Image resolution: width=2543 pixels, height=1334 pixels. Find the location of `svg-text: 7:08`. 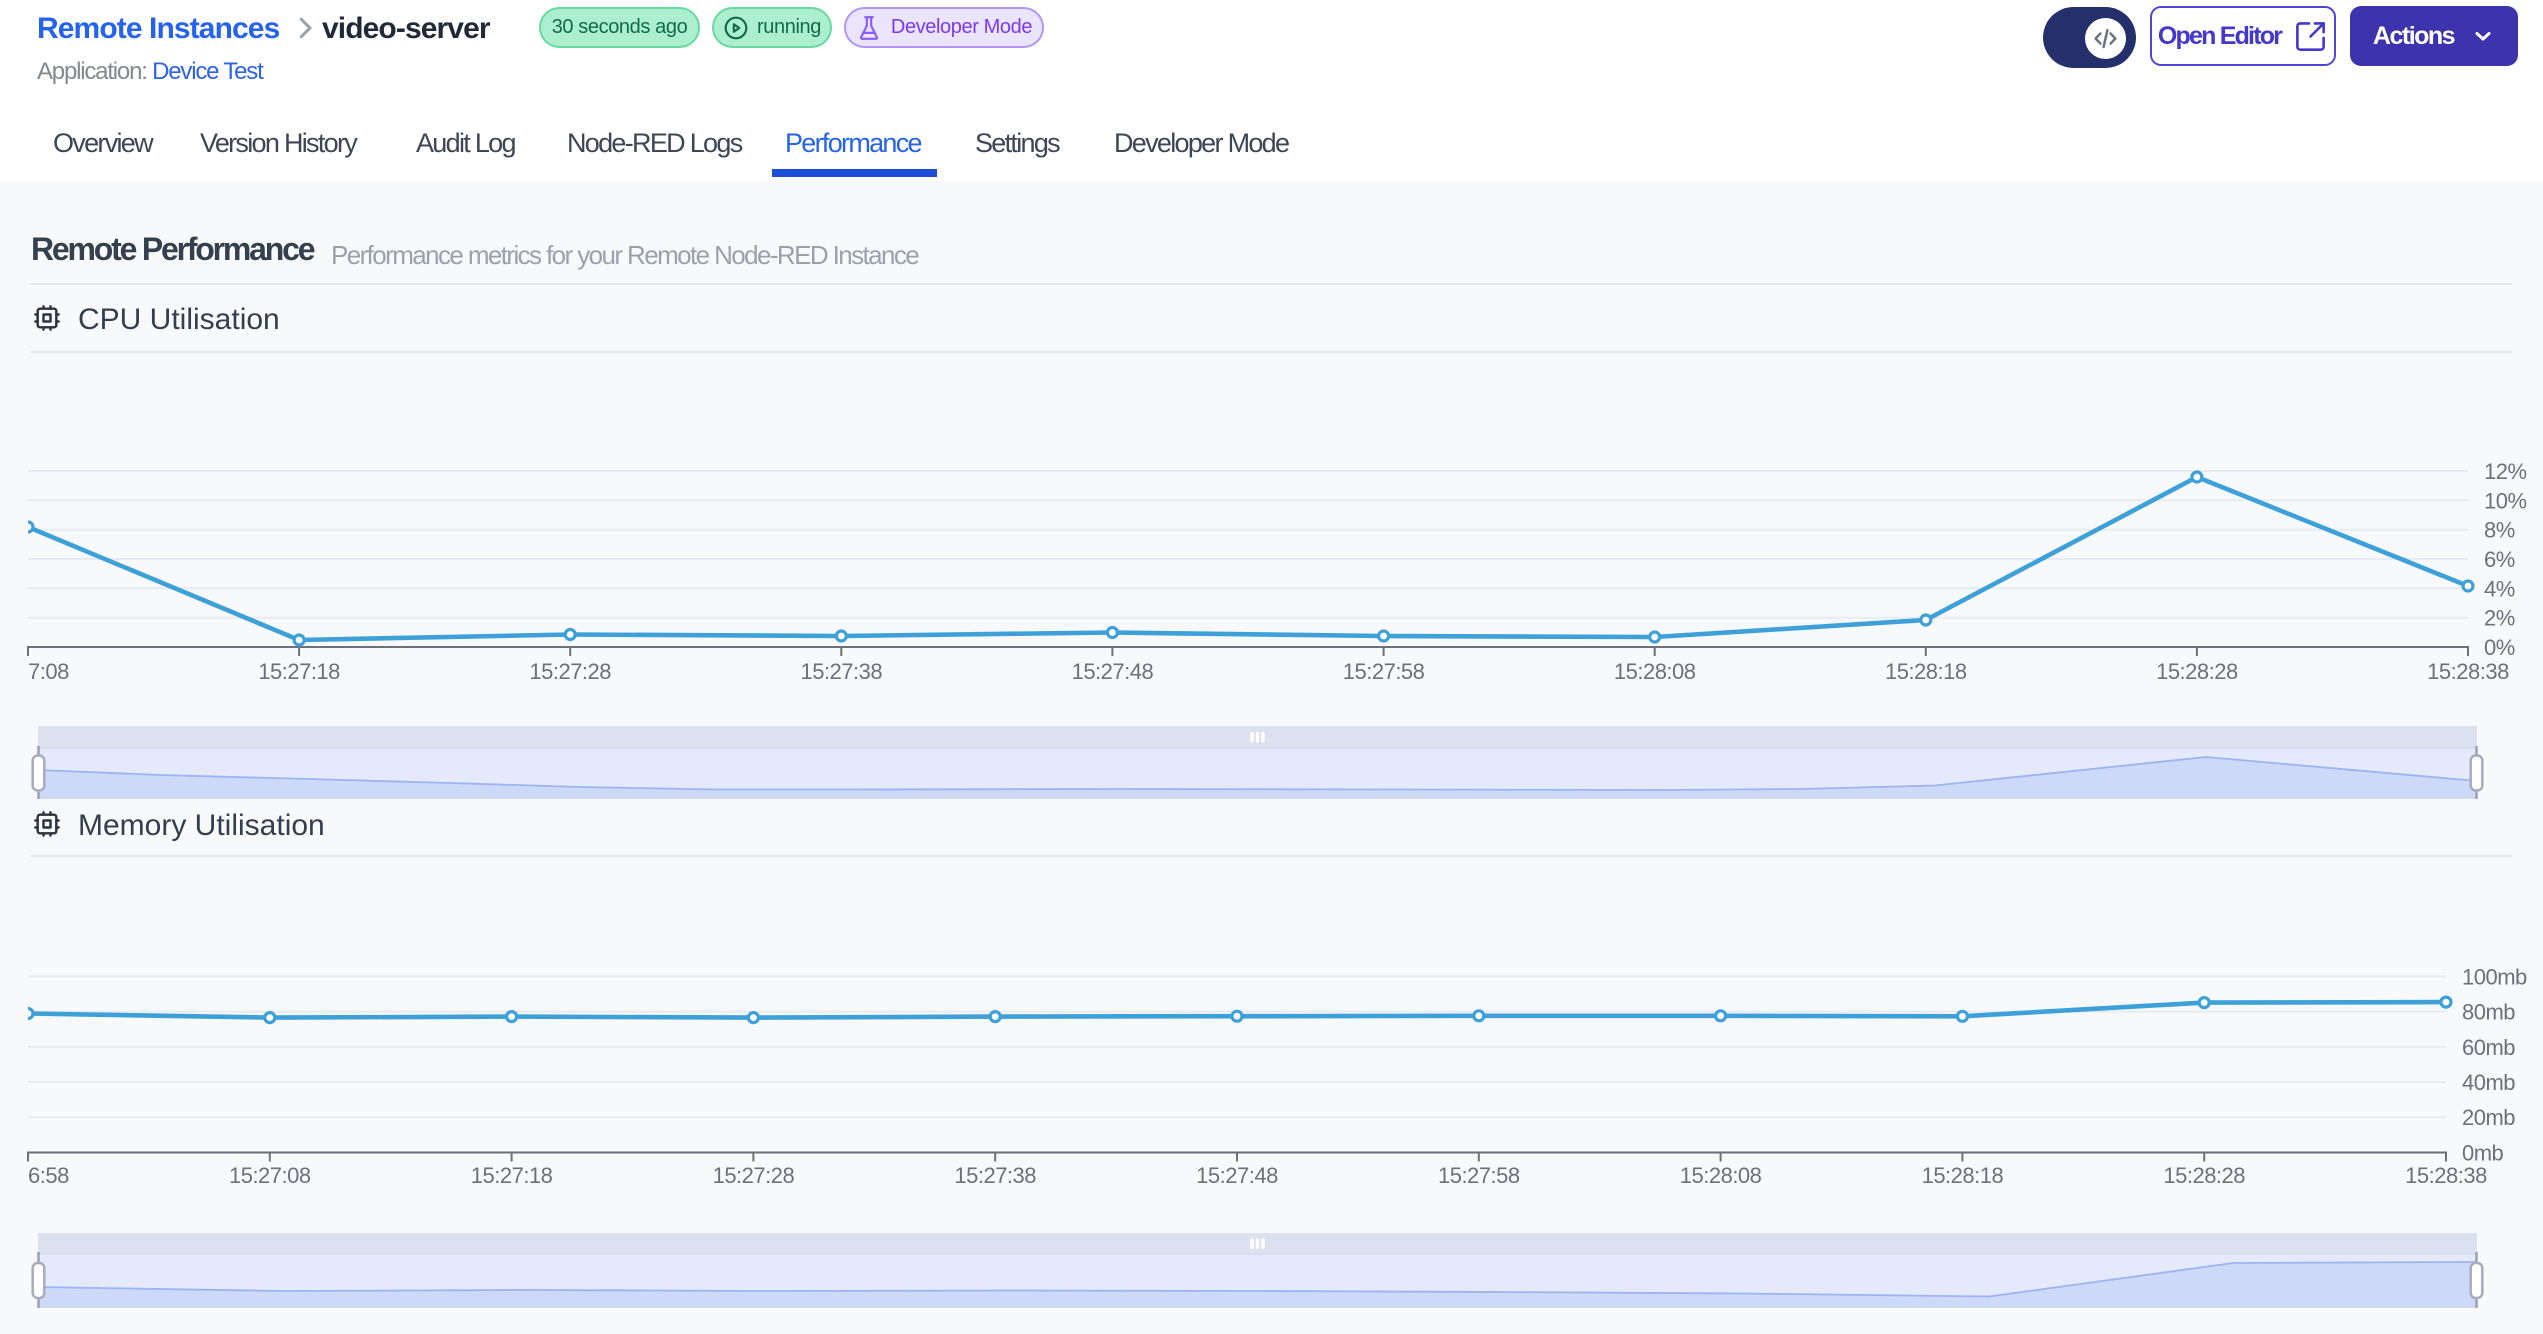

svg-text: 7:08 is located at coordinates (48, 671).